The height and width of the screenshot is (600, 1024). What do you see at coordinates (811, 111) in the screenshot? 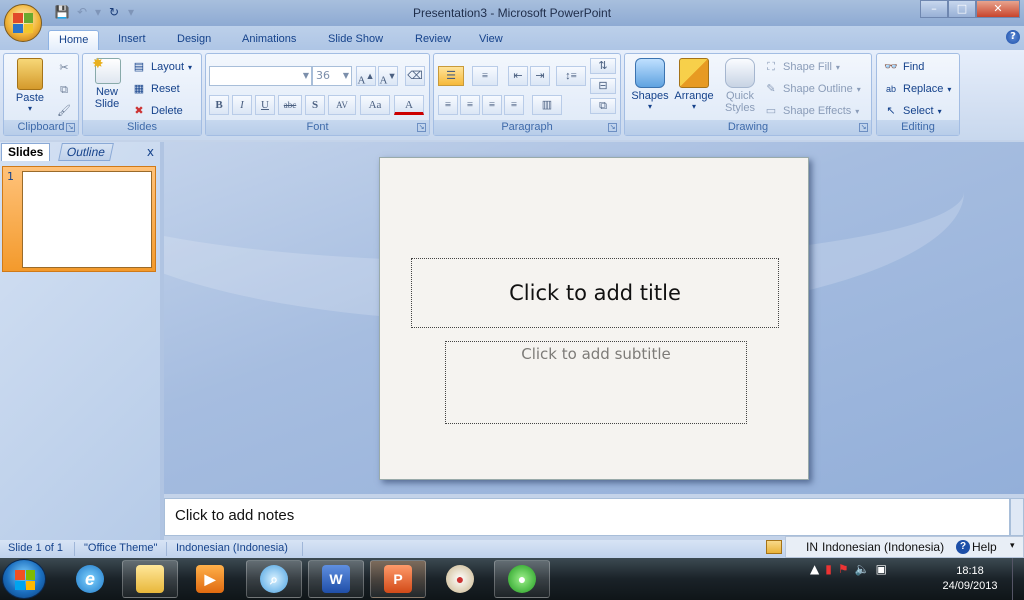
I see `shape-effects-button: ▭ Shape Effects ▾` at bounding box center [811, 111].